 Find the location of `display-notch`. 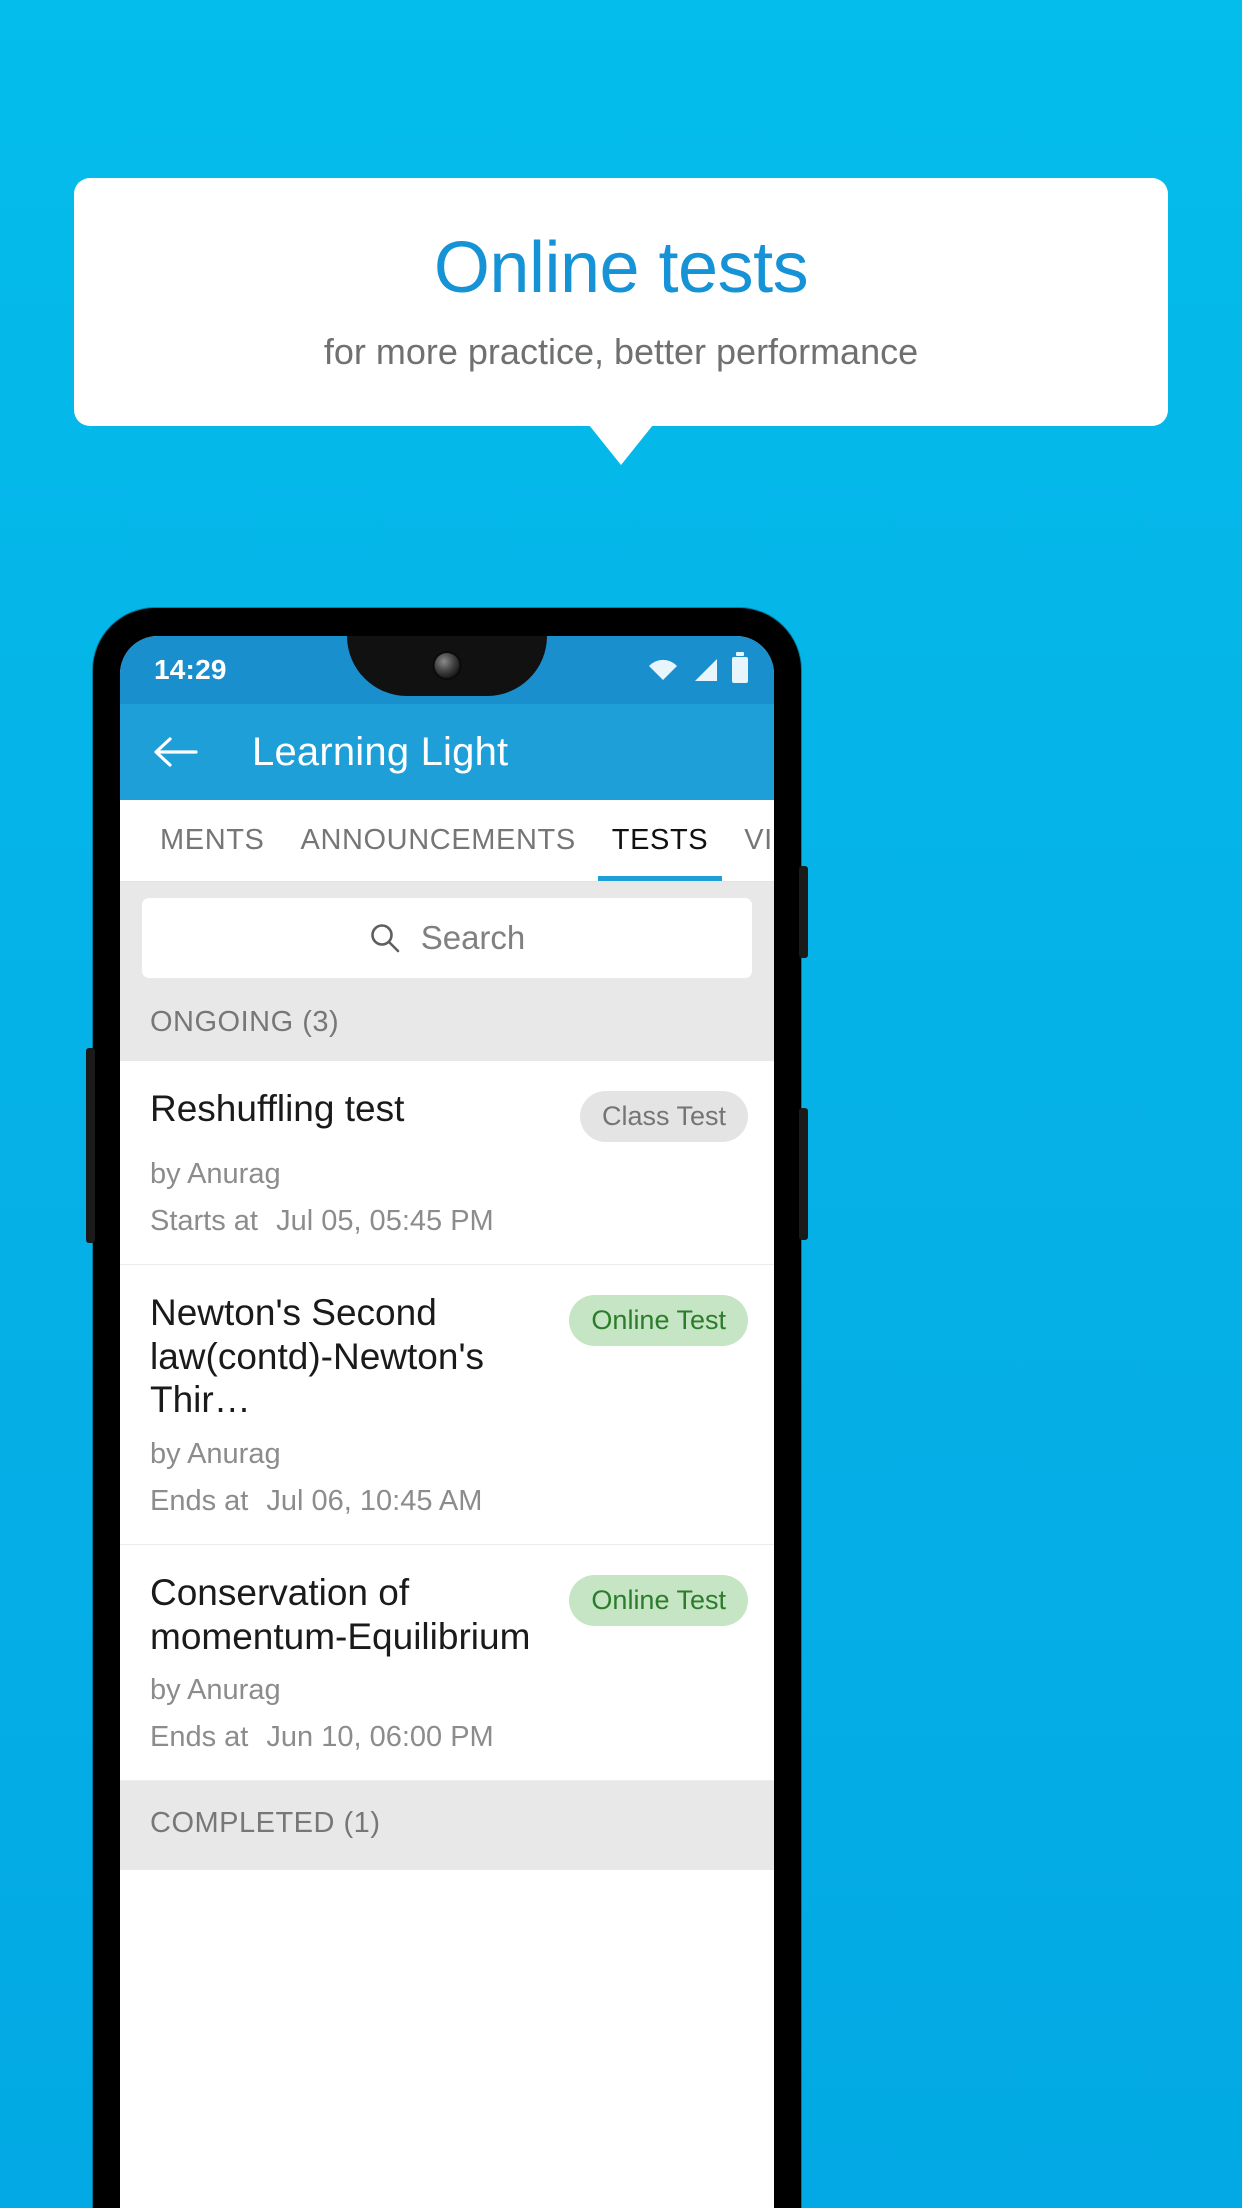

display-notch is located at coordinates (447, 666).